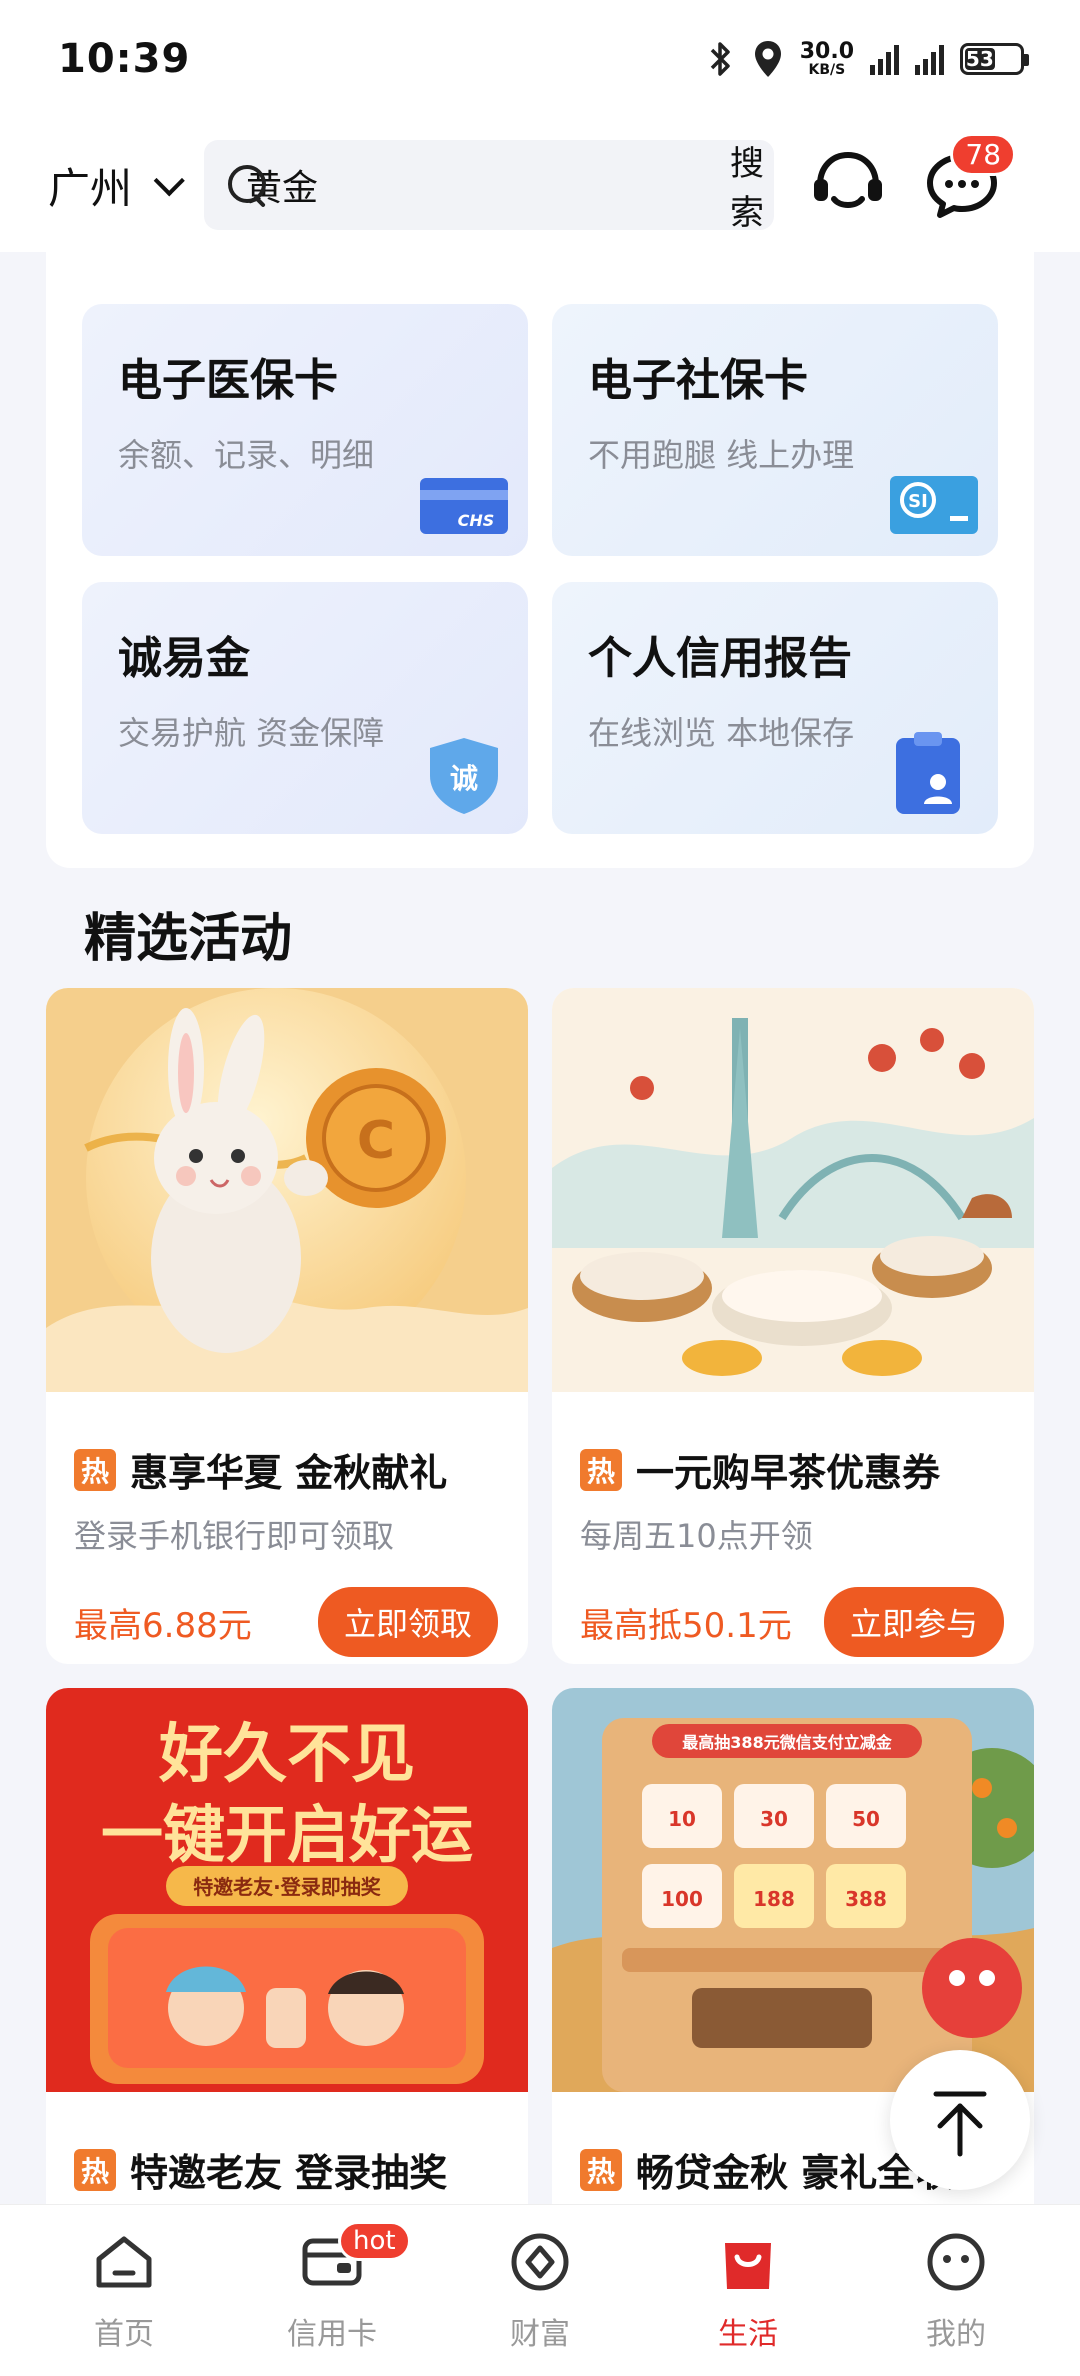  What do you see at coordinates (540, 2262) in the screenshot?
I see `wealth-icon` at bounding box center [540, 2262].